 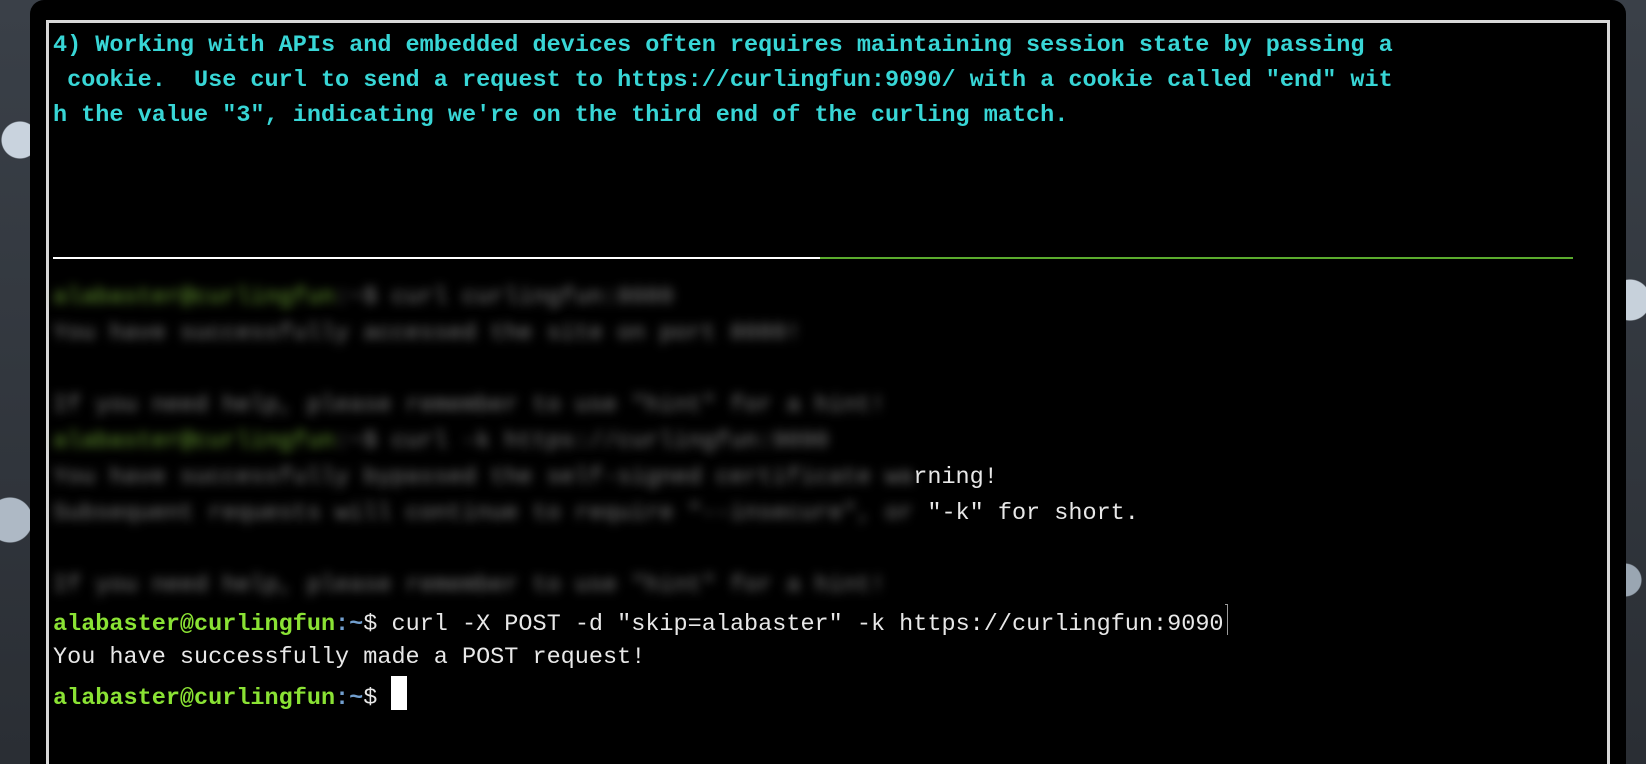 What do you see at coordinates (814, 694) in the screenshot?
I see `active-prompt-line: alabaster@curlingfun:~$` at bounding box center [814, 694].